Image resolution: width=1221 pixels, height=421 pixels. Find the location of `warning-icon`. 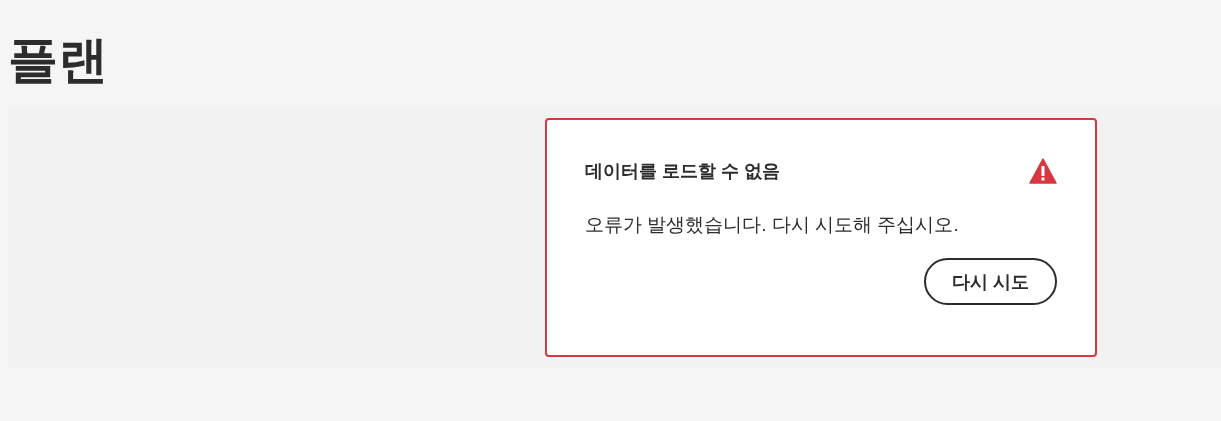

warning-icon is located at coordinates (1043, 171).